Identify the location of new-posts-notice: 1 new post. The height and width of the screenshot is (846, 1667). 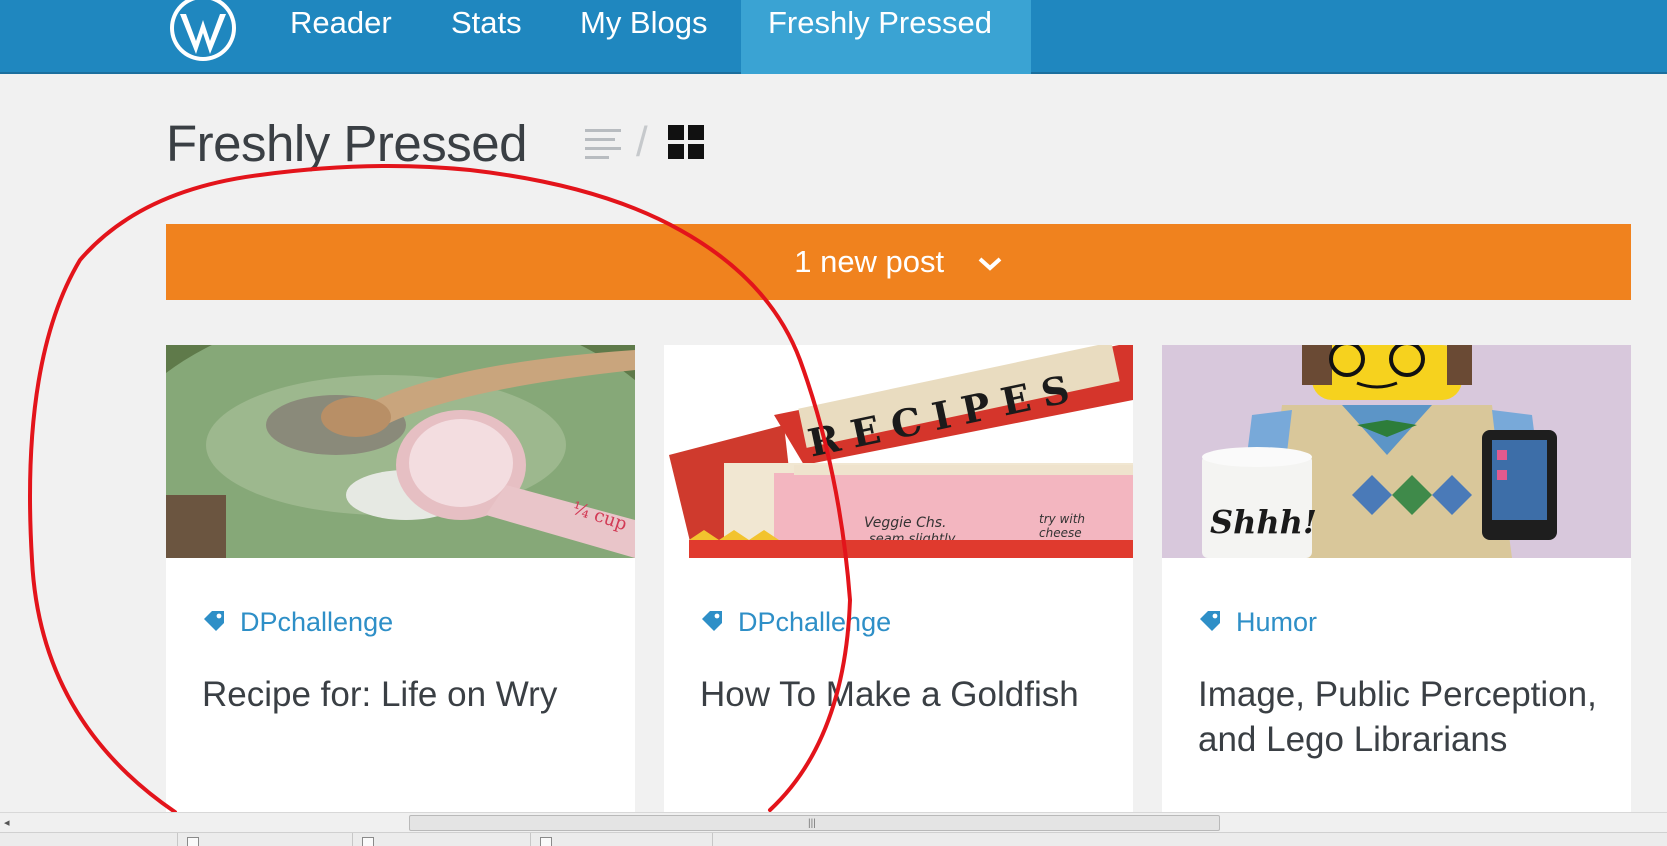
(898, 262).